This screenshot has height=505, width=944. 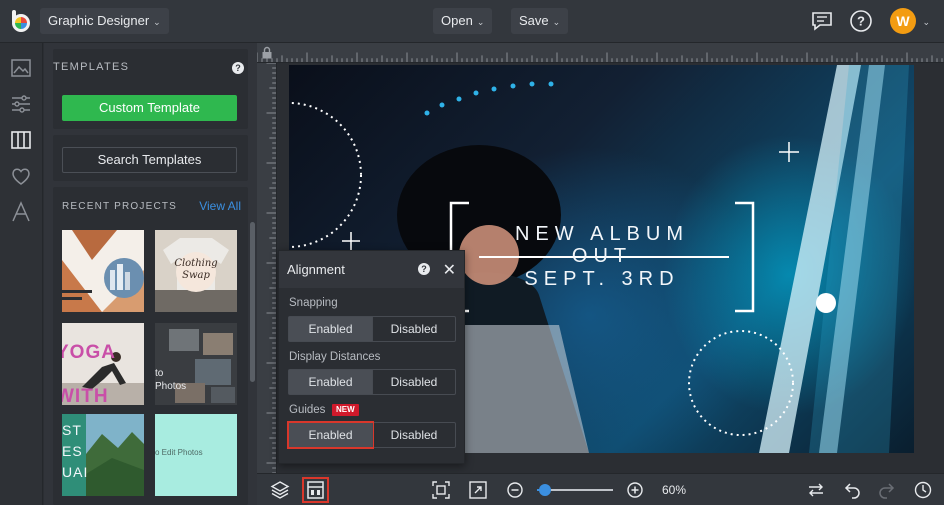 What do you see at coordinates (923, 490) in the screenshot?
I see `history-icon` at bounding box center [923, 490].